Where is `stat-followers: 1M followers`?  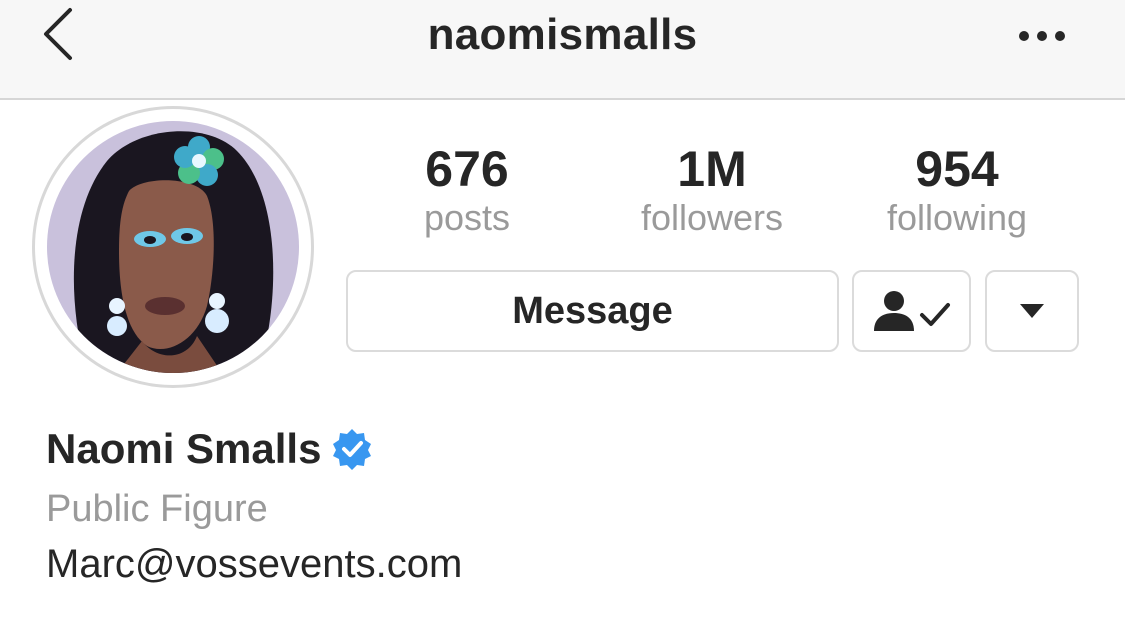 stat-followers: 1M followers is located at coordinates (712, 189).